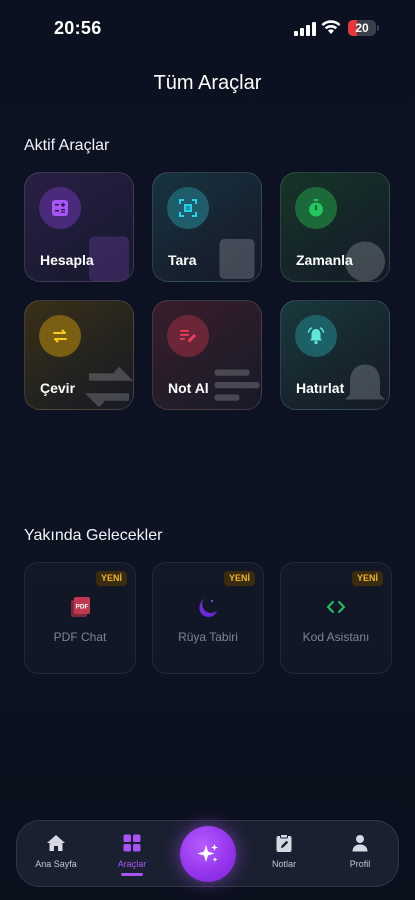  I want to click on tool-label: Not Al, so click(188, 388).